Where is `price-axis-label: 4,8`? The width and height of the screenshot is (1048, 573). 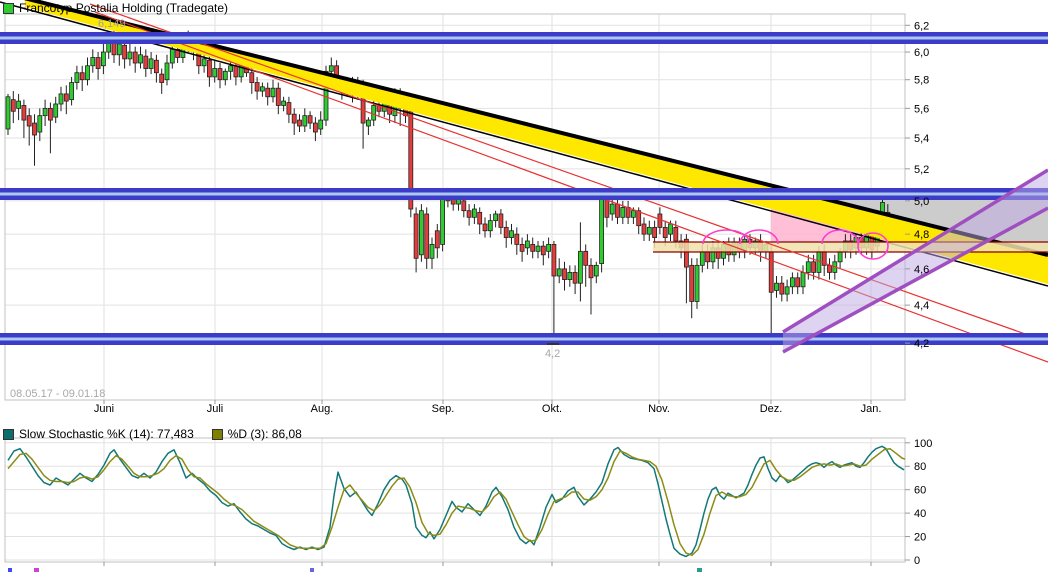 price-axis-label: 4,8 is located at coordinates (921, 235).